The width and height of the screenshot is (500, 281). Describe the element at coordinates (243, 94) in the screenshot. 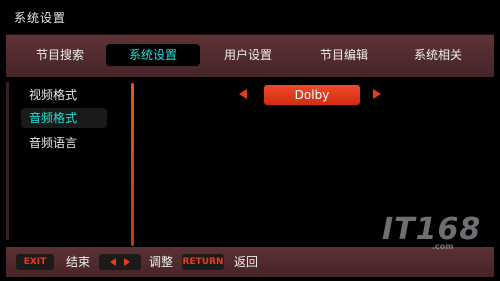

I see `arrow-left-icon` at that location.